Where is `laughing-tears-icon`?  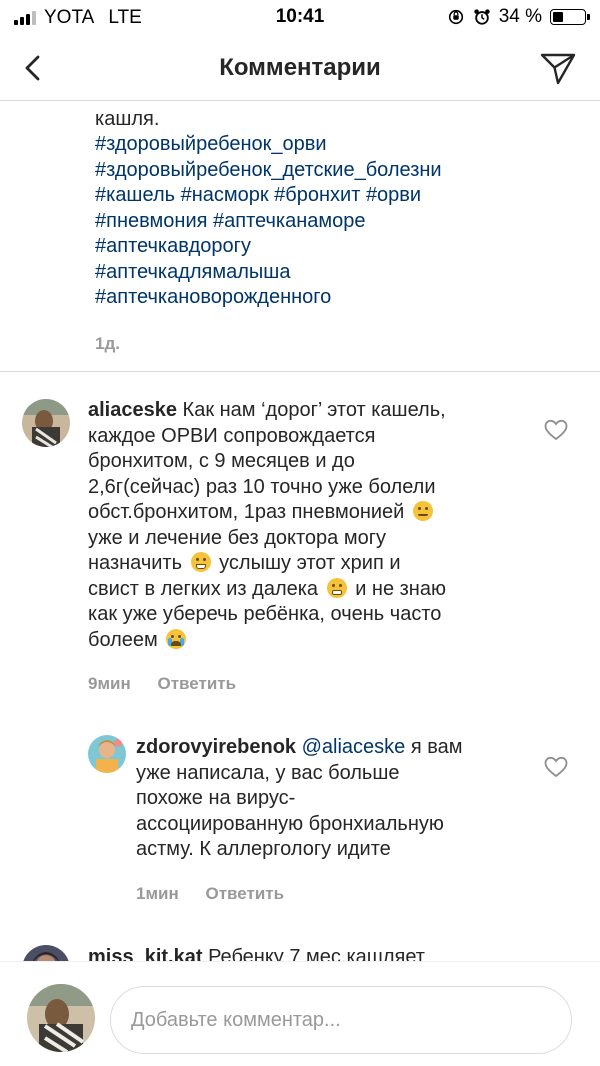
laughing-tears-icon is located at coordinates (200, 562).